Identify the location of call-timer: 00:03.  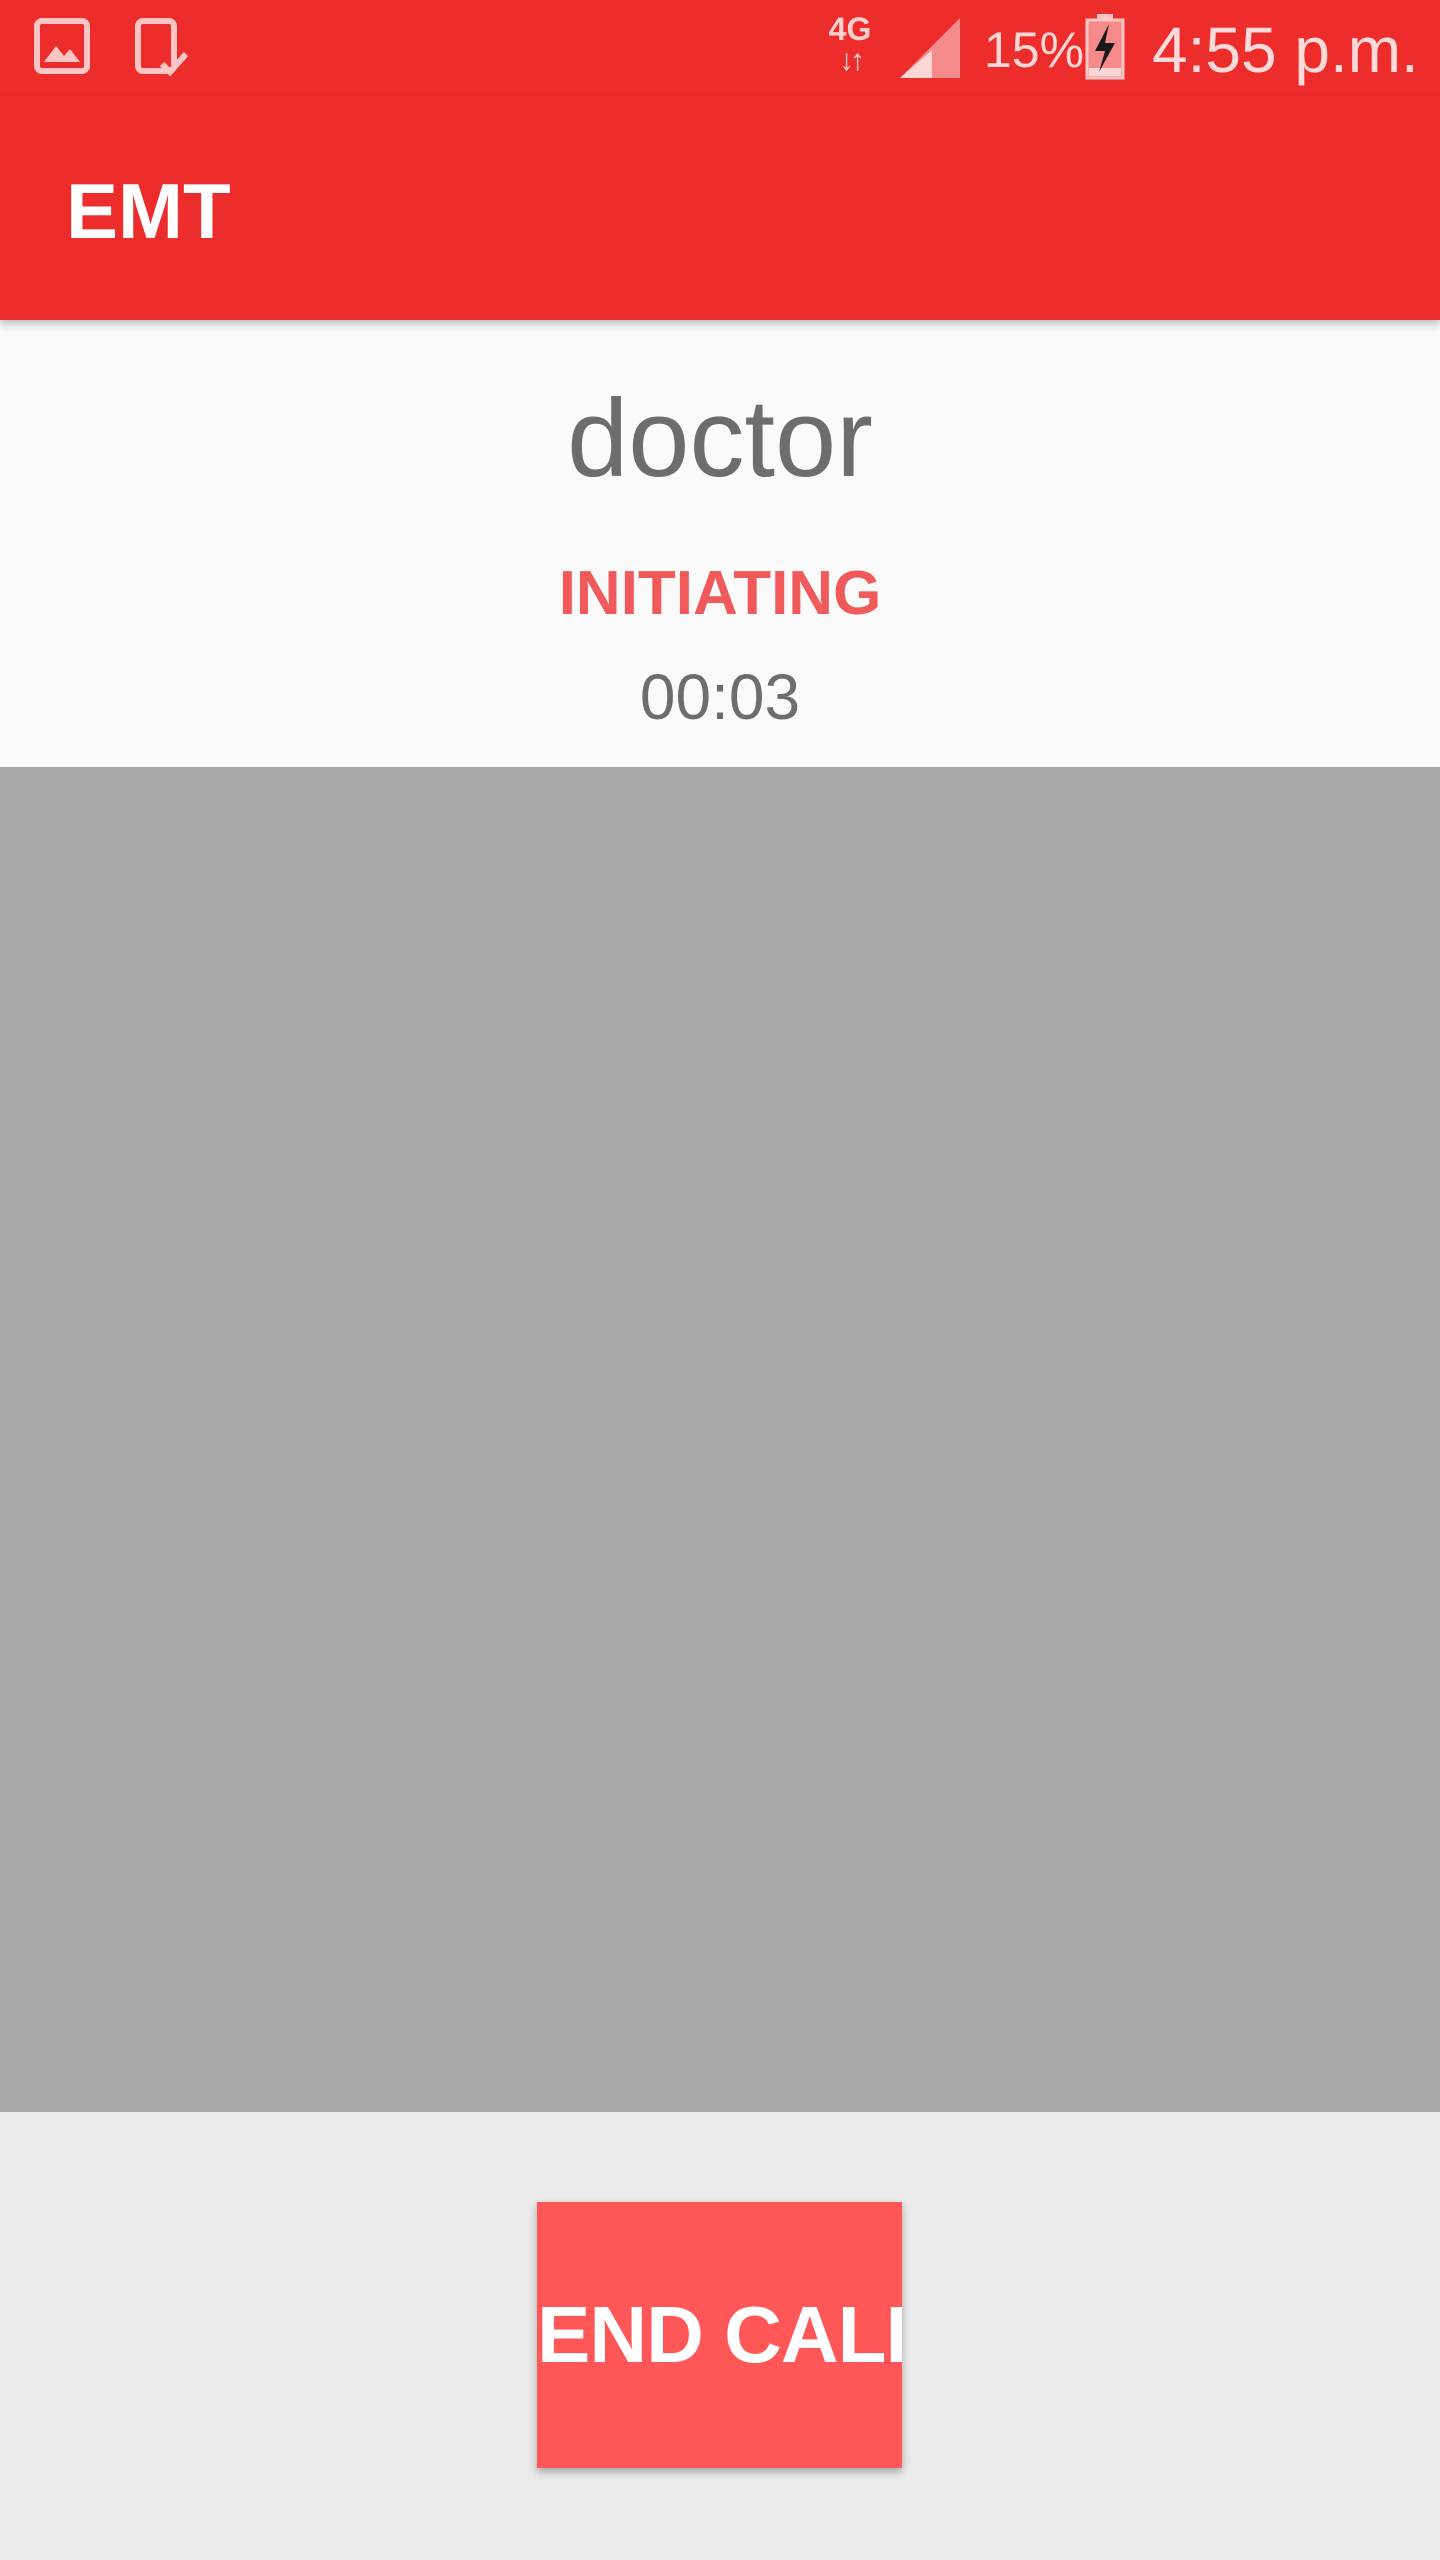
(720, 697).